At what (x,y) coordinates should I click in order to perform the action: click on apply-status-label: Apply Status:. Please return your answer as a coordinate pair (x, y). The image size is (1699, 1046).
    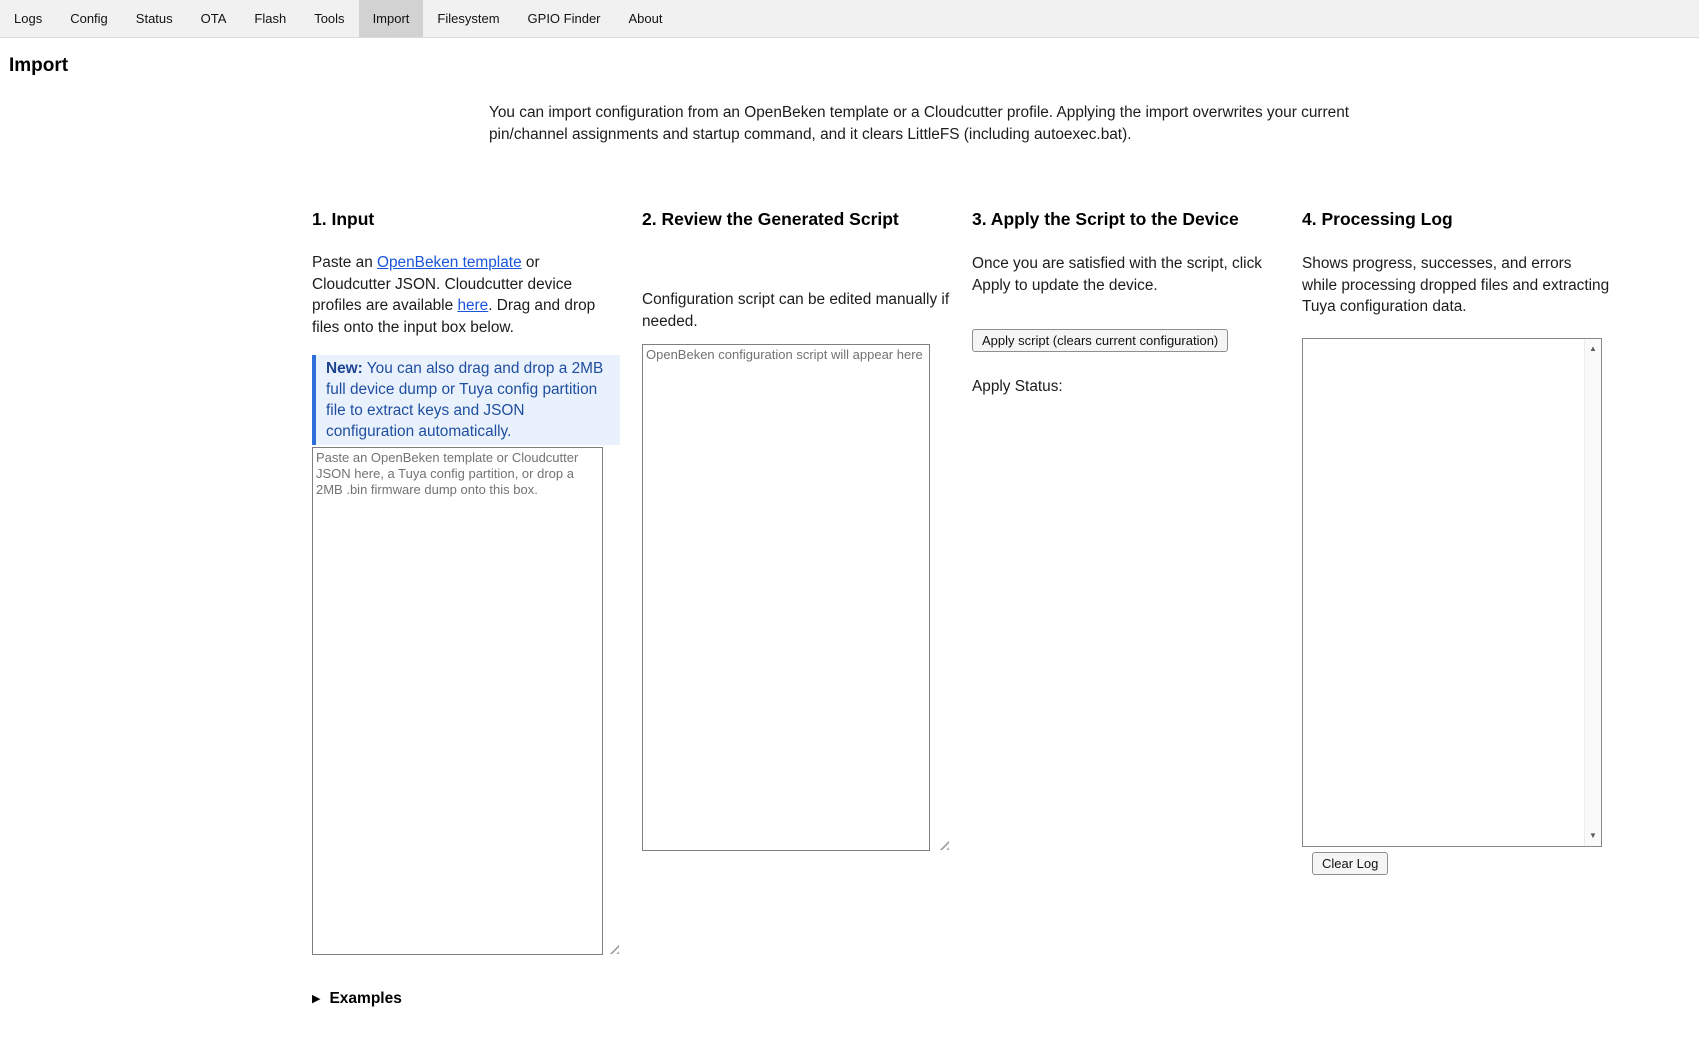
    Looking at the image, I should click on (1017, 386).